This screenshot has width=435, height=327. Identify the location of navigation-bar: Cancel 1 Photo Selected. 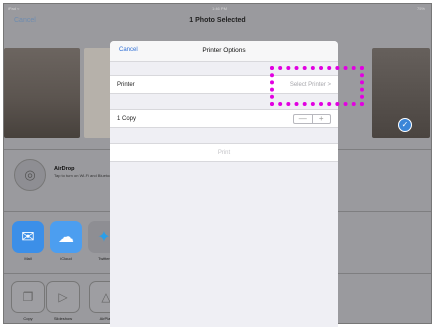
(217, 24).